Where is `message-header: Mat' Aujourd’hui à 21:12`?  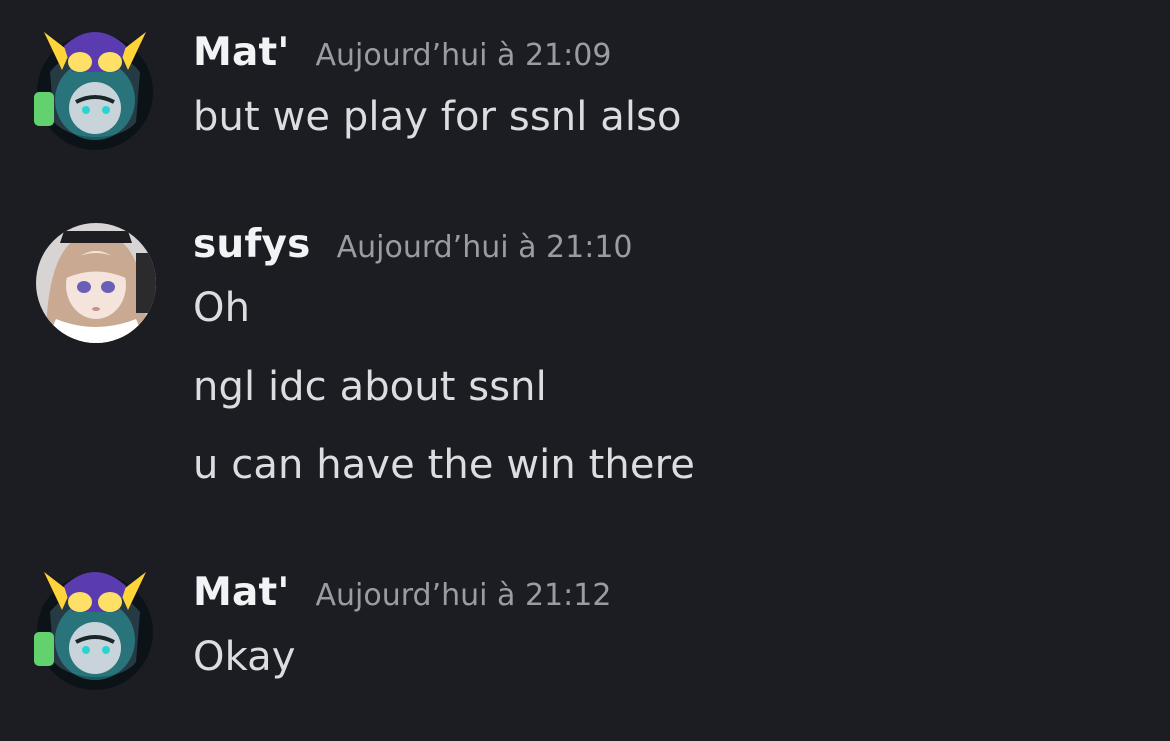
message-header: Mat' Aujourd’hui à 21:12 is located at coordinates (402, 592).